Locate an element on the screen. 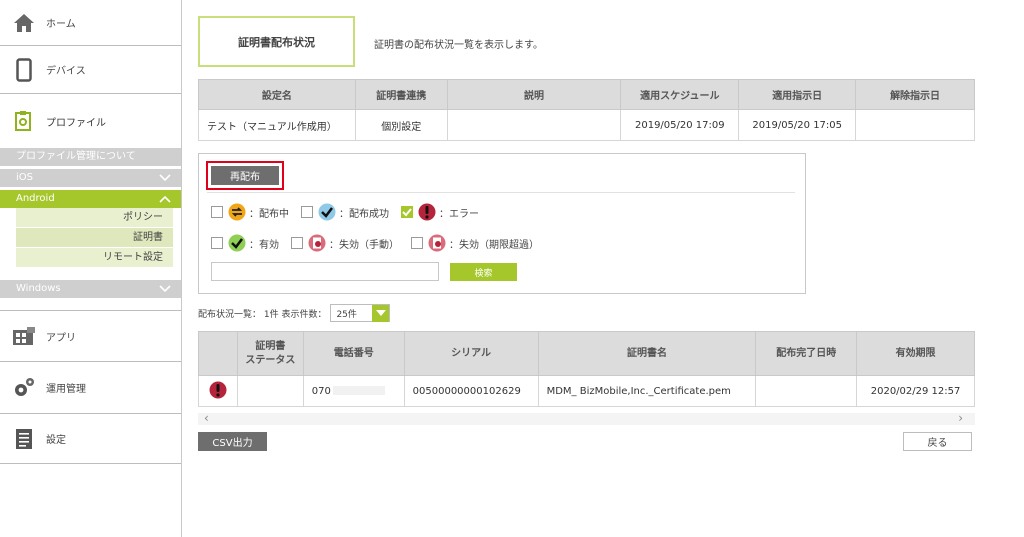  chevron-left-icon: ‹ is located at coordinates (206, 418).